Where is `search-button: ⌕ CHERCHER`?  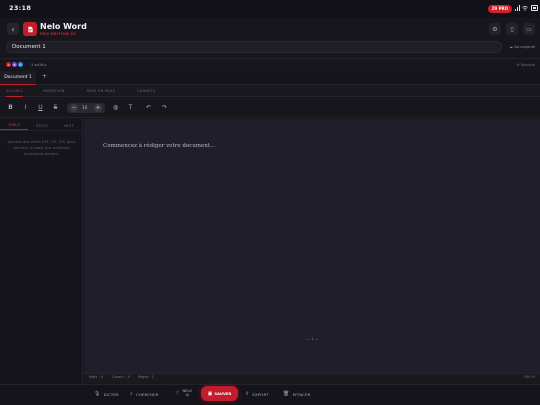 search-button: ⌕ CHERCHER is located at coordinates (144, 394).